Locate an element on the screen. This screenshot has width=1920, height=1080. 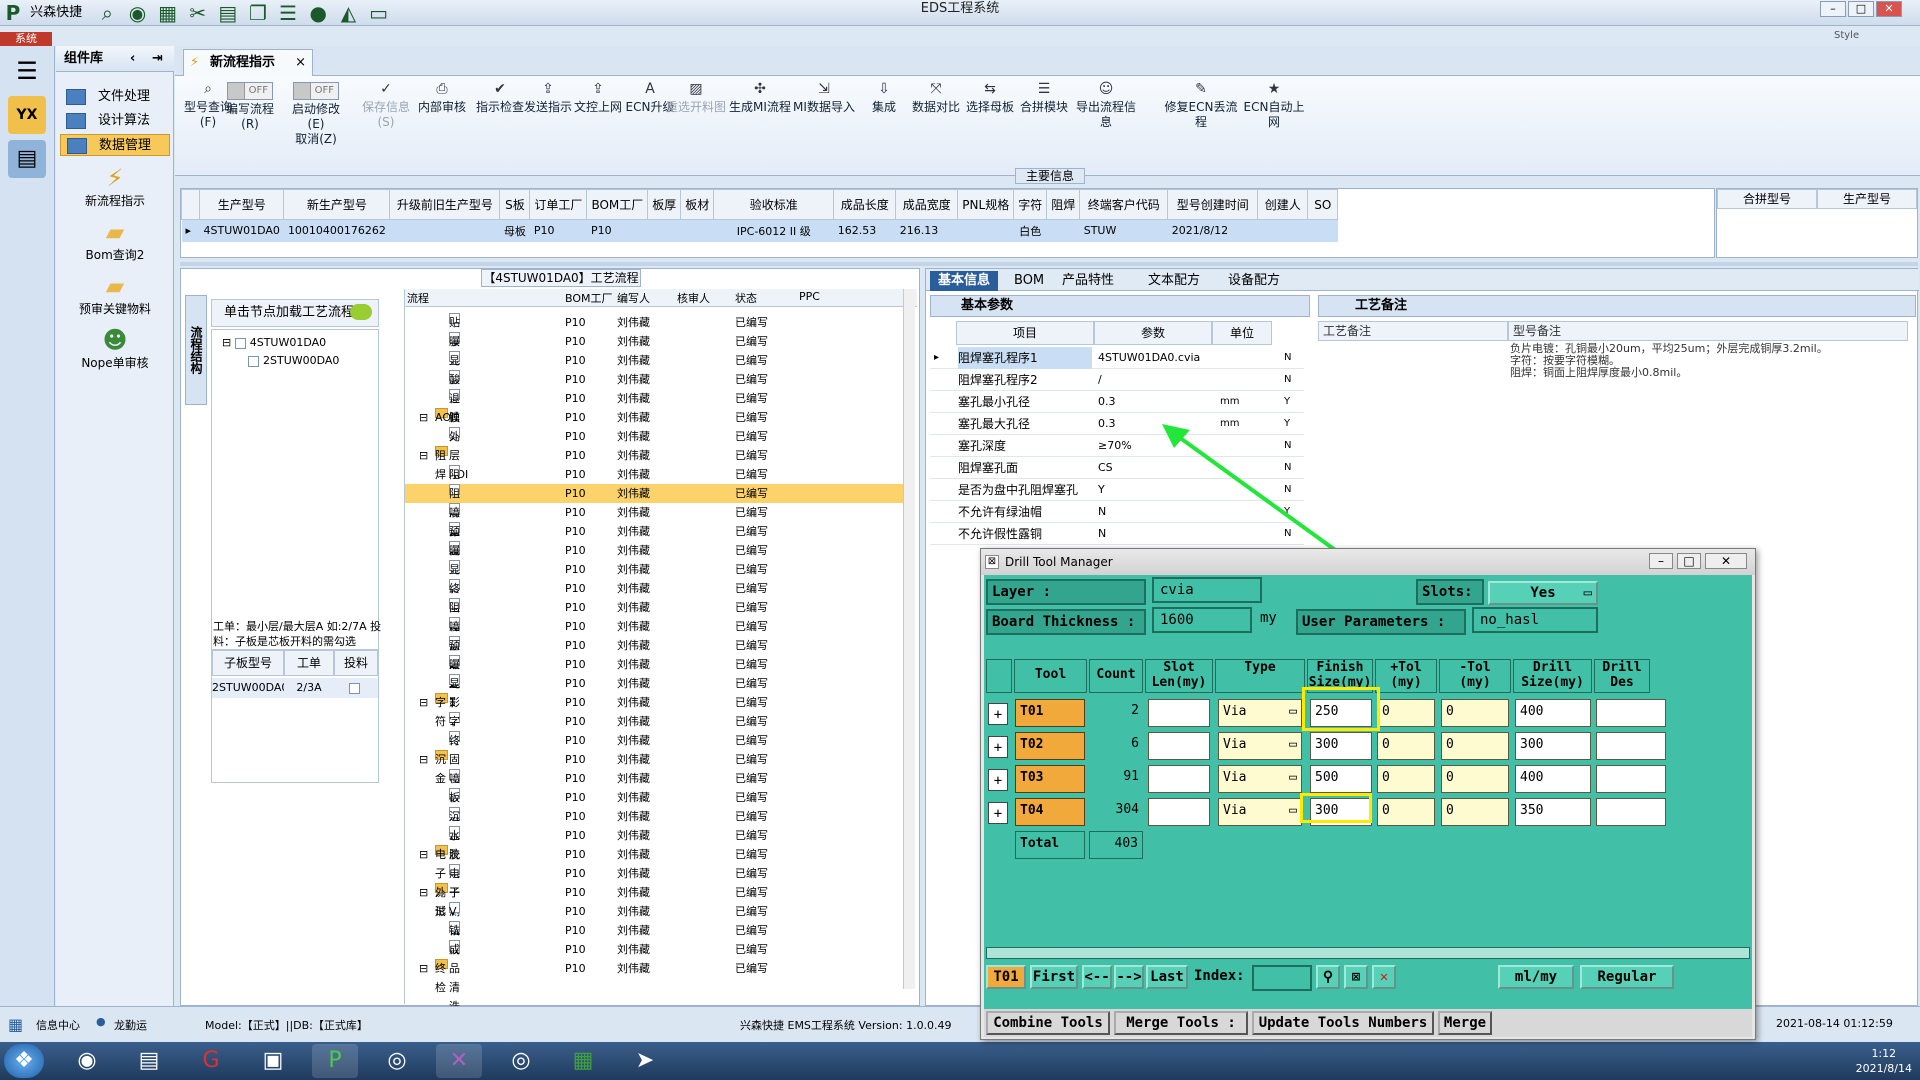
grid-header: 新生产型号 is located at coordinates (337, 204).